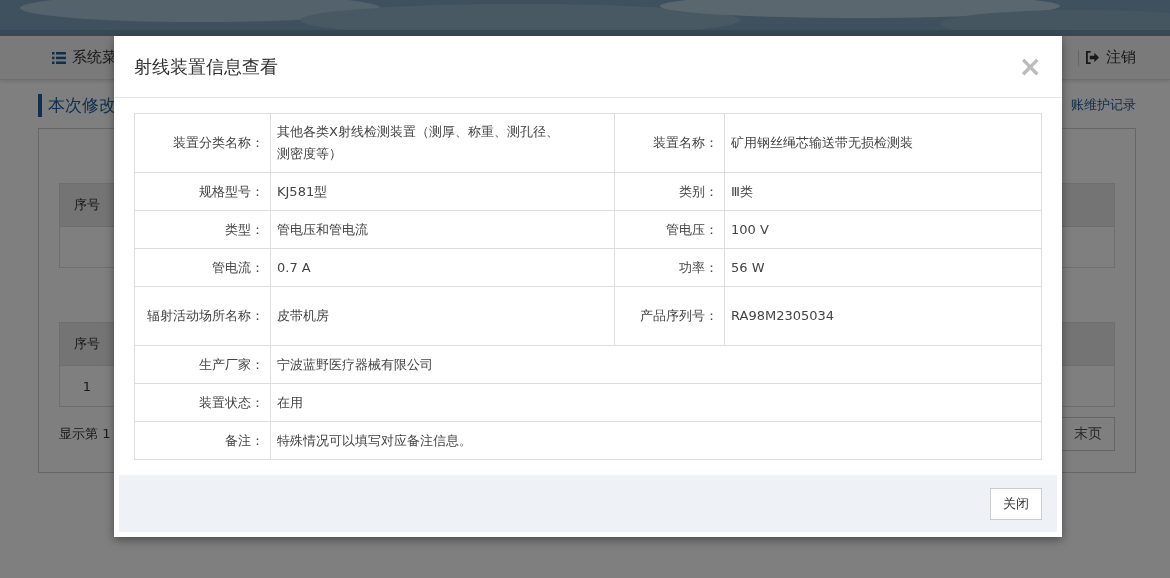 This screenshot has height=578, width=1170. What do you see at coordinates (202, 267) in the screenshot?
I see `field-label: 管电流：` at bounding box center [202, 267].